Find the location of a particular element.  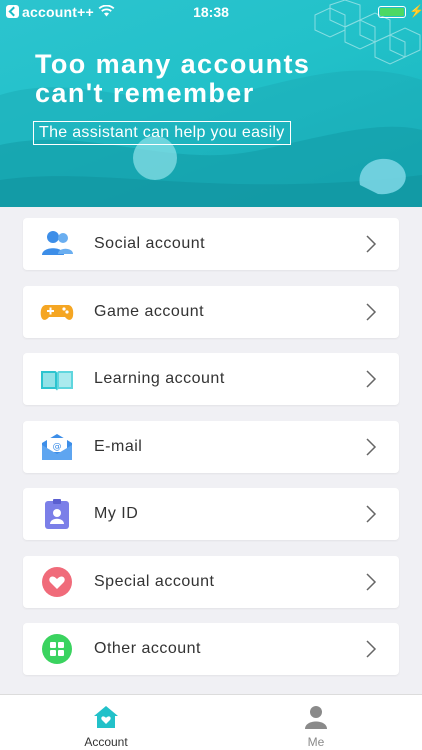

category-learning-account: Learning account is located at coordinates (211, 379).